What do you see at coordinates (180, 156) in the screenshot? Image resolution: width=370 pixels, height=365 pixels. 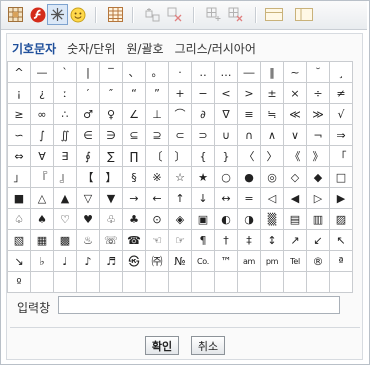 I see `symbol-cell: 〕` at bounding box center [180, 156].